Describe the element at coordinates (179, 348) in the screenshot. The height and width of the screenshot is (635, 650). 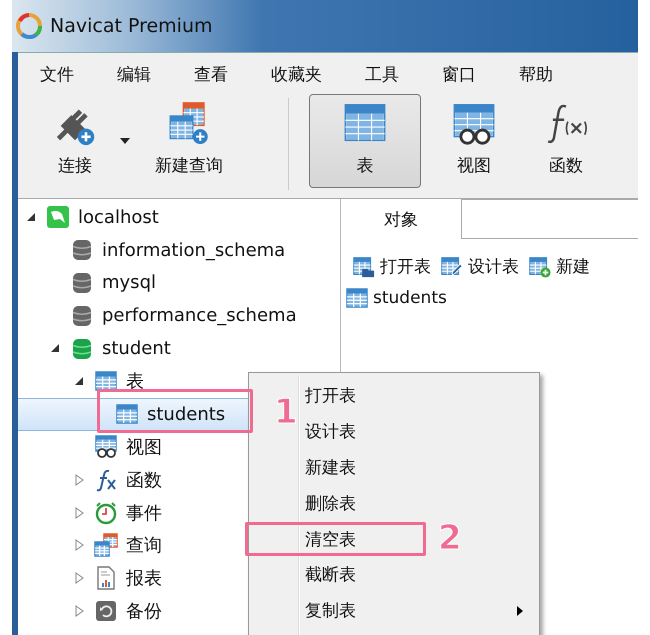
I see `tree-row: student` at that location.